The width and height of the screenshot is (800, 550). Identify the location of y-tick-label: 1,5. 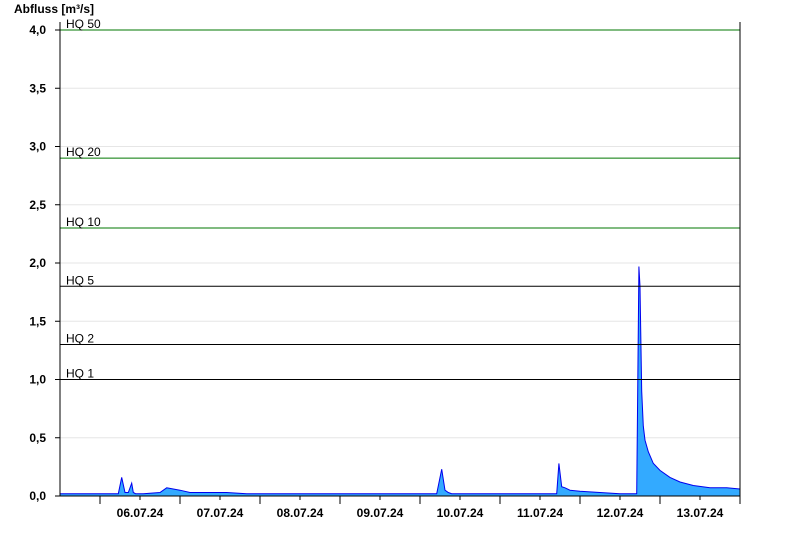
(37, 321).